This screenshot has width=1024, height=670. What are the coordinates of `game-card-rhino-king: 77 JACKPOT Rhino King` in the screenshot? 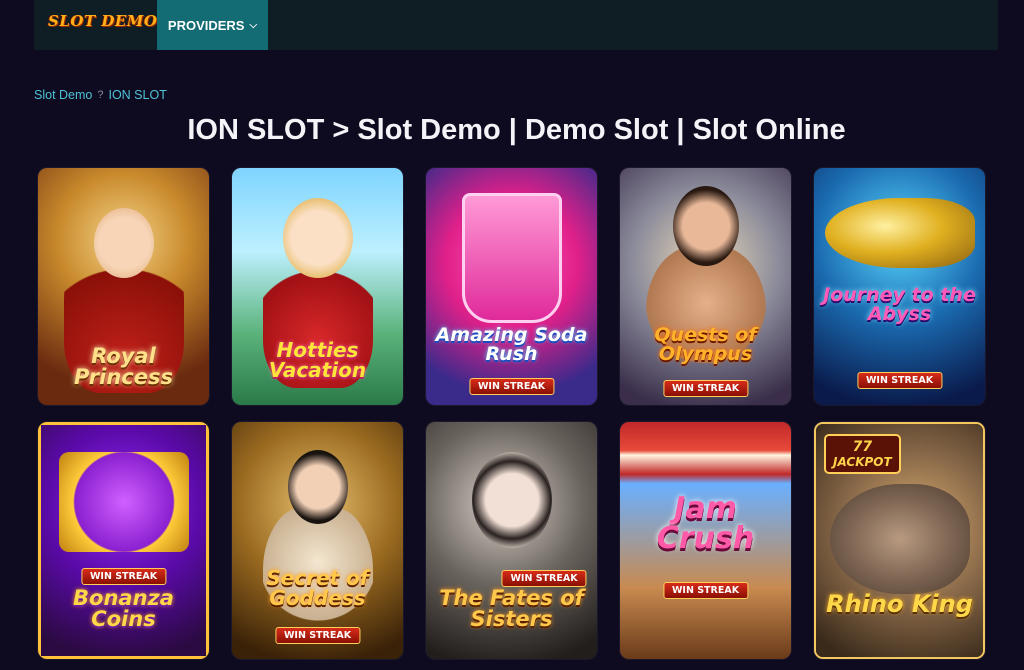 It's located at (899, 540).